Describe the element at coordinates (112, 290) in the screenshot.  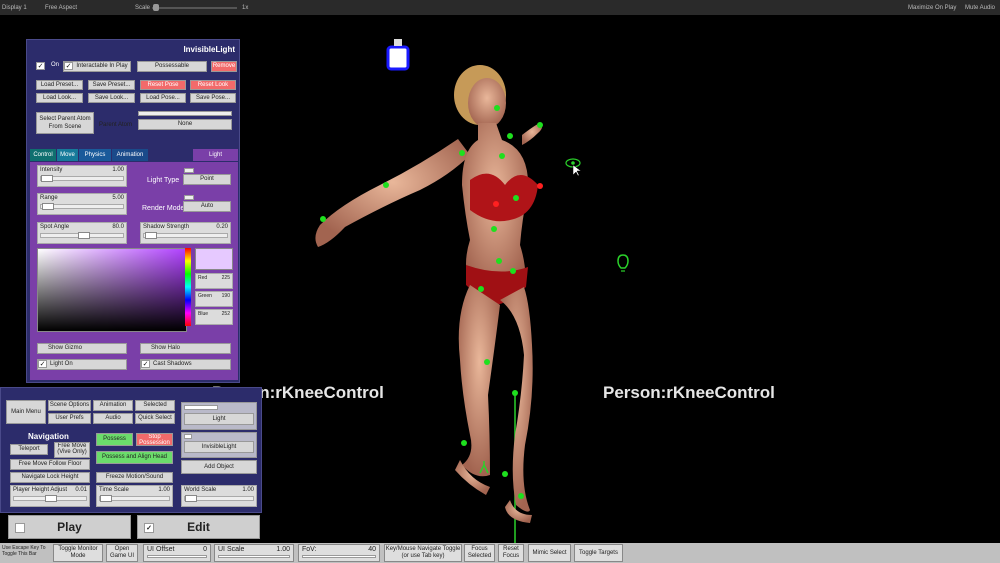
I see `color-picker-area` at that location.